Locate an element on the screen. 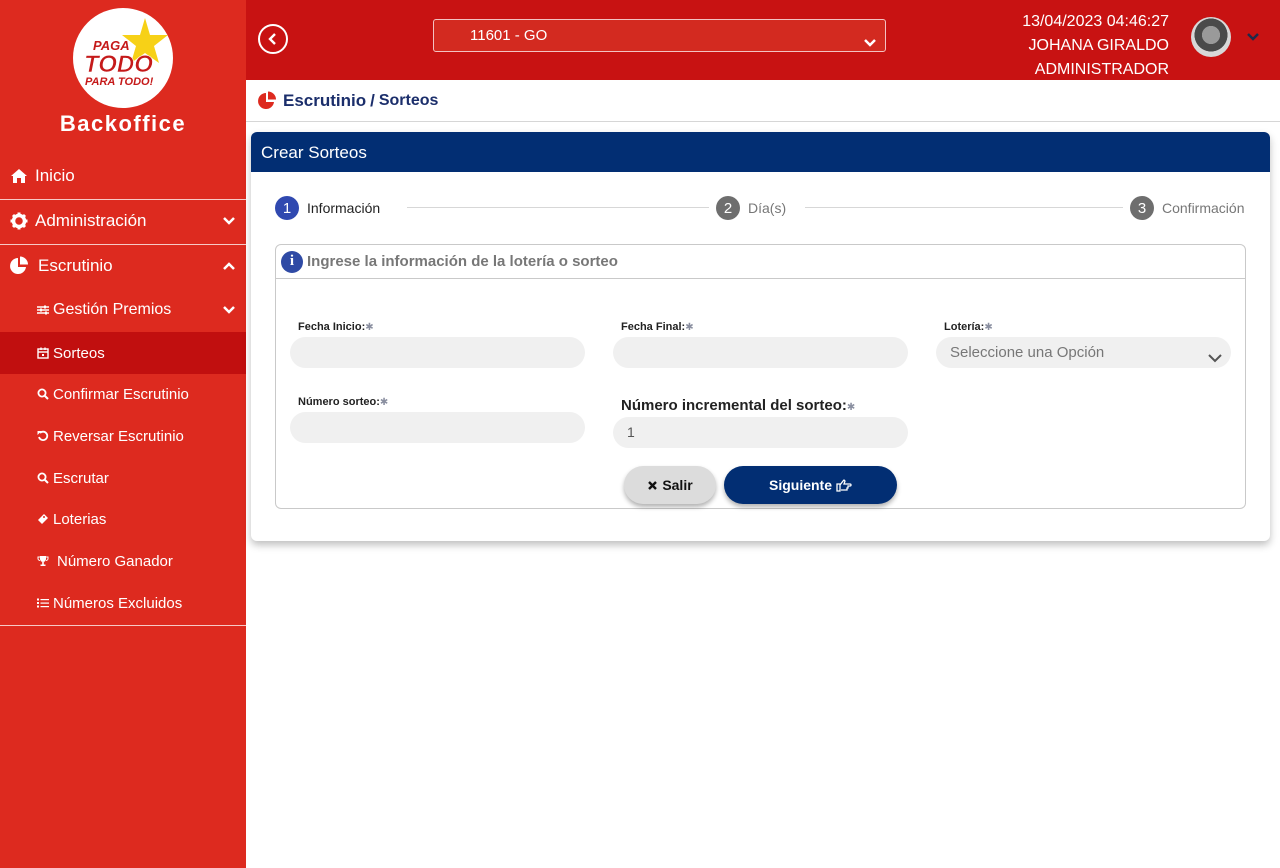  step-3-label: Confirmación is located at coordinates (1203, 208).